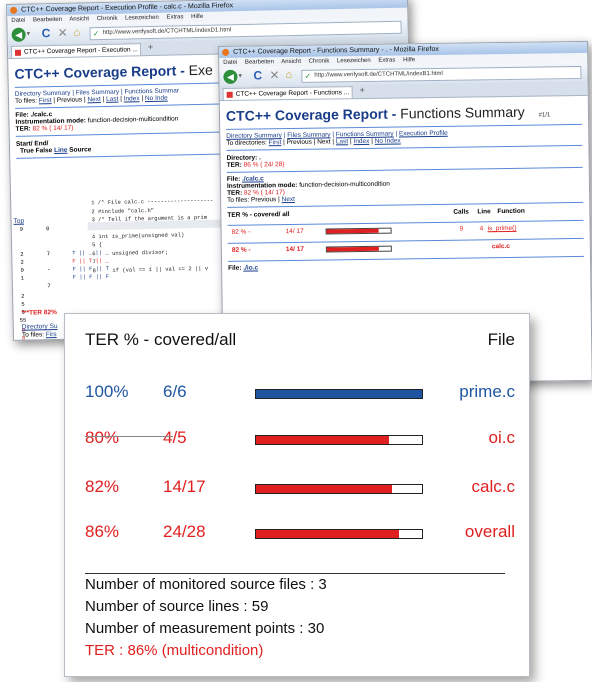 The image size is (592, 682). Describe the element at coordinates (48, 229) in the screenshot. I see `count-false: 0` at that location.